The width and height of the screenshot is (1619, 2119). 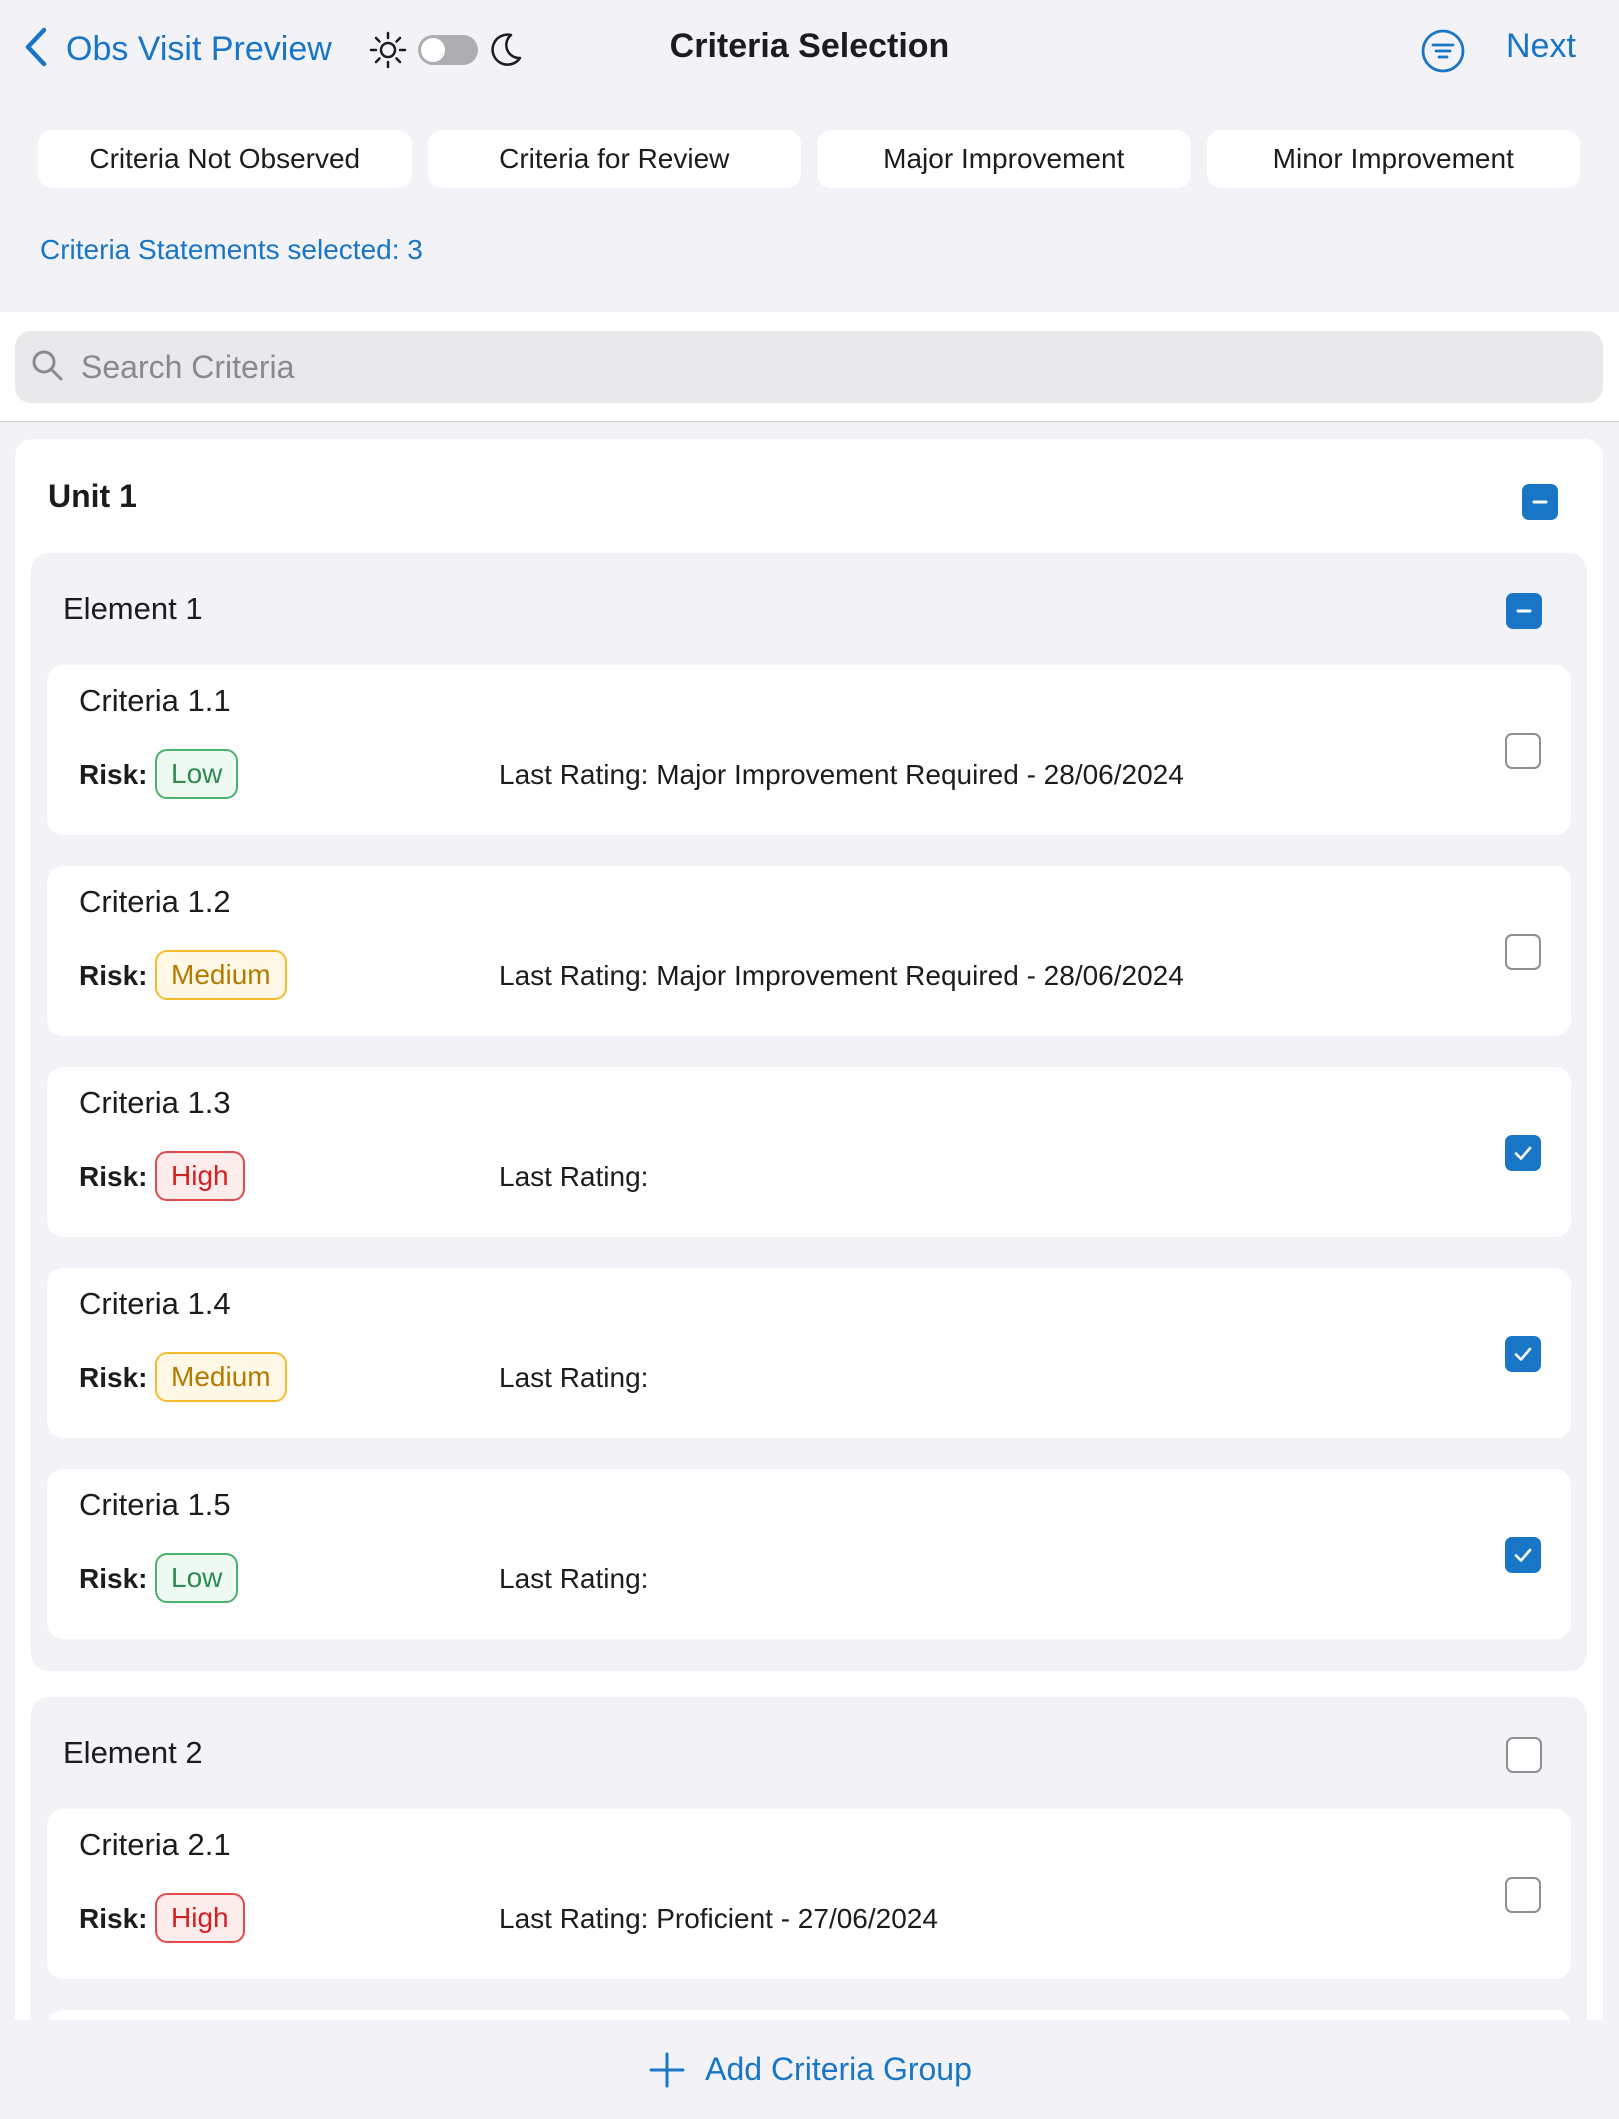 I want to click on bottom-bar: Add Criteria Group, so click(x=809, y=2069).